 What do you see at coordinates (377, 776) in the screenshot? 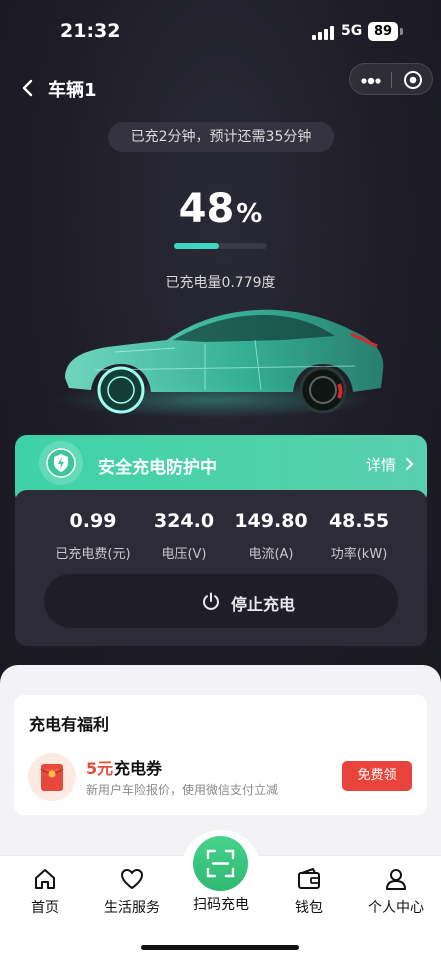
I see `claim-coupon-button: 免费领` at bounding box center [377, 776].